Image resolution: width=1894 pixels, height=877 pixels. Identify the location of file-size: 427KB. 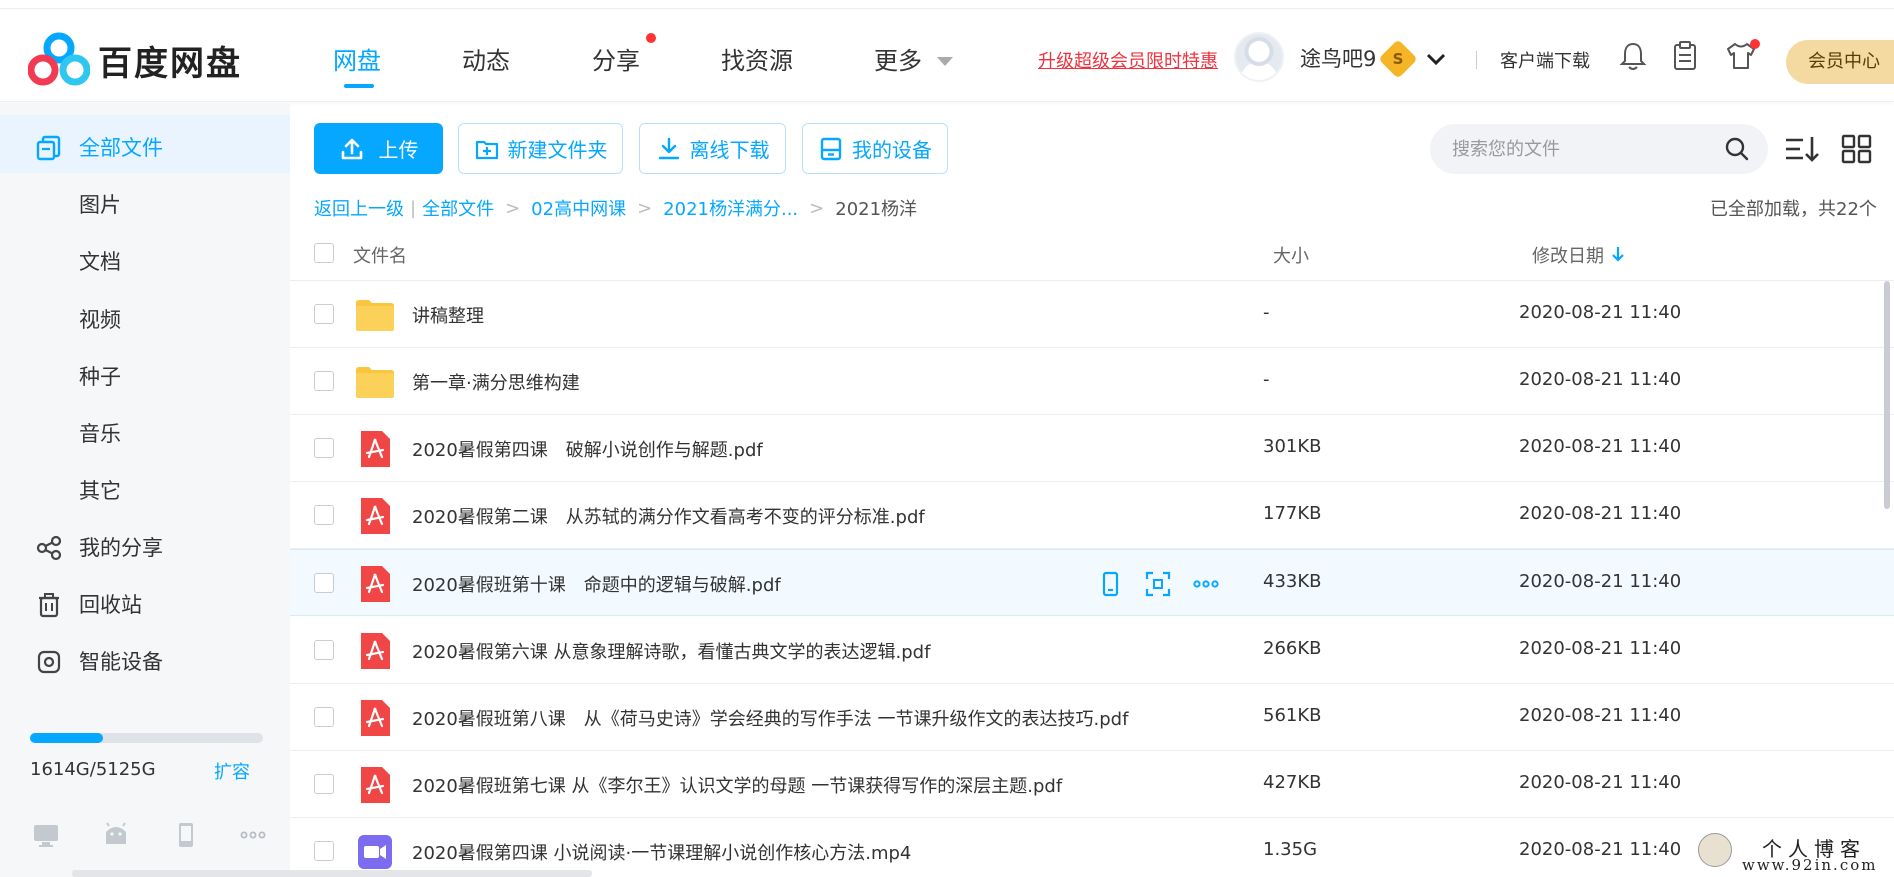
(1292, 782).